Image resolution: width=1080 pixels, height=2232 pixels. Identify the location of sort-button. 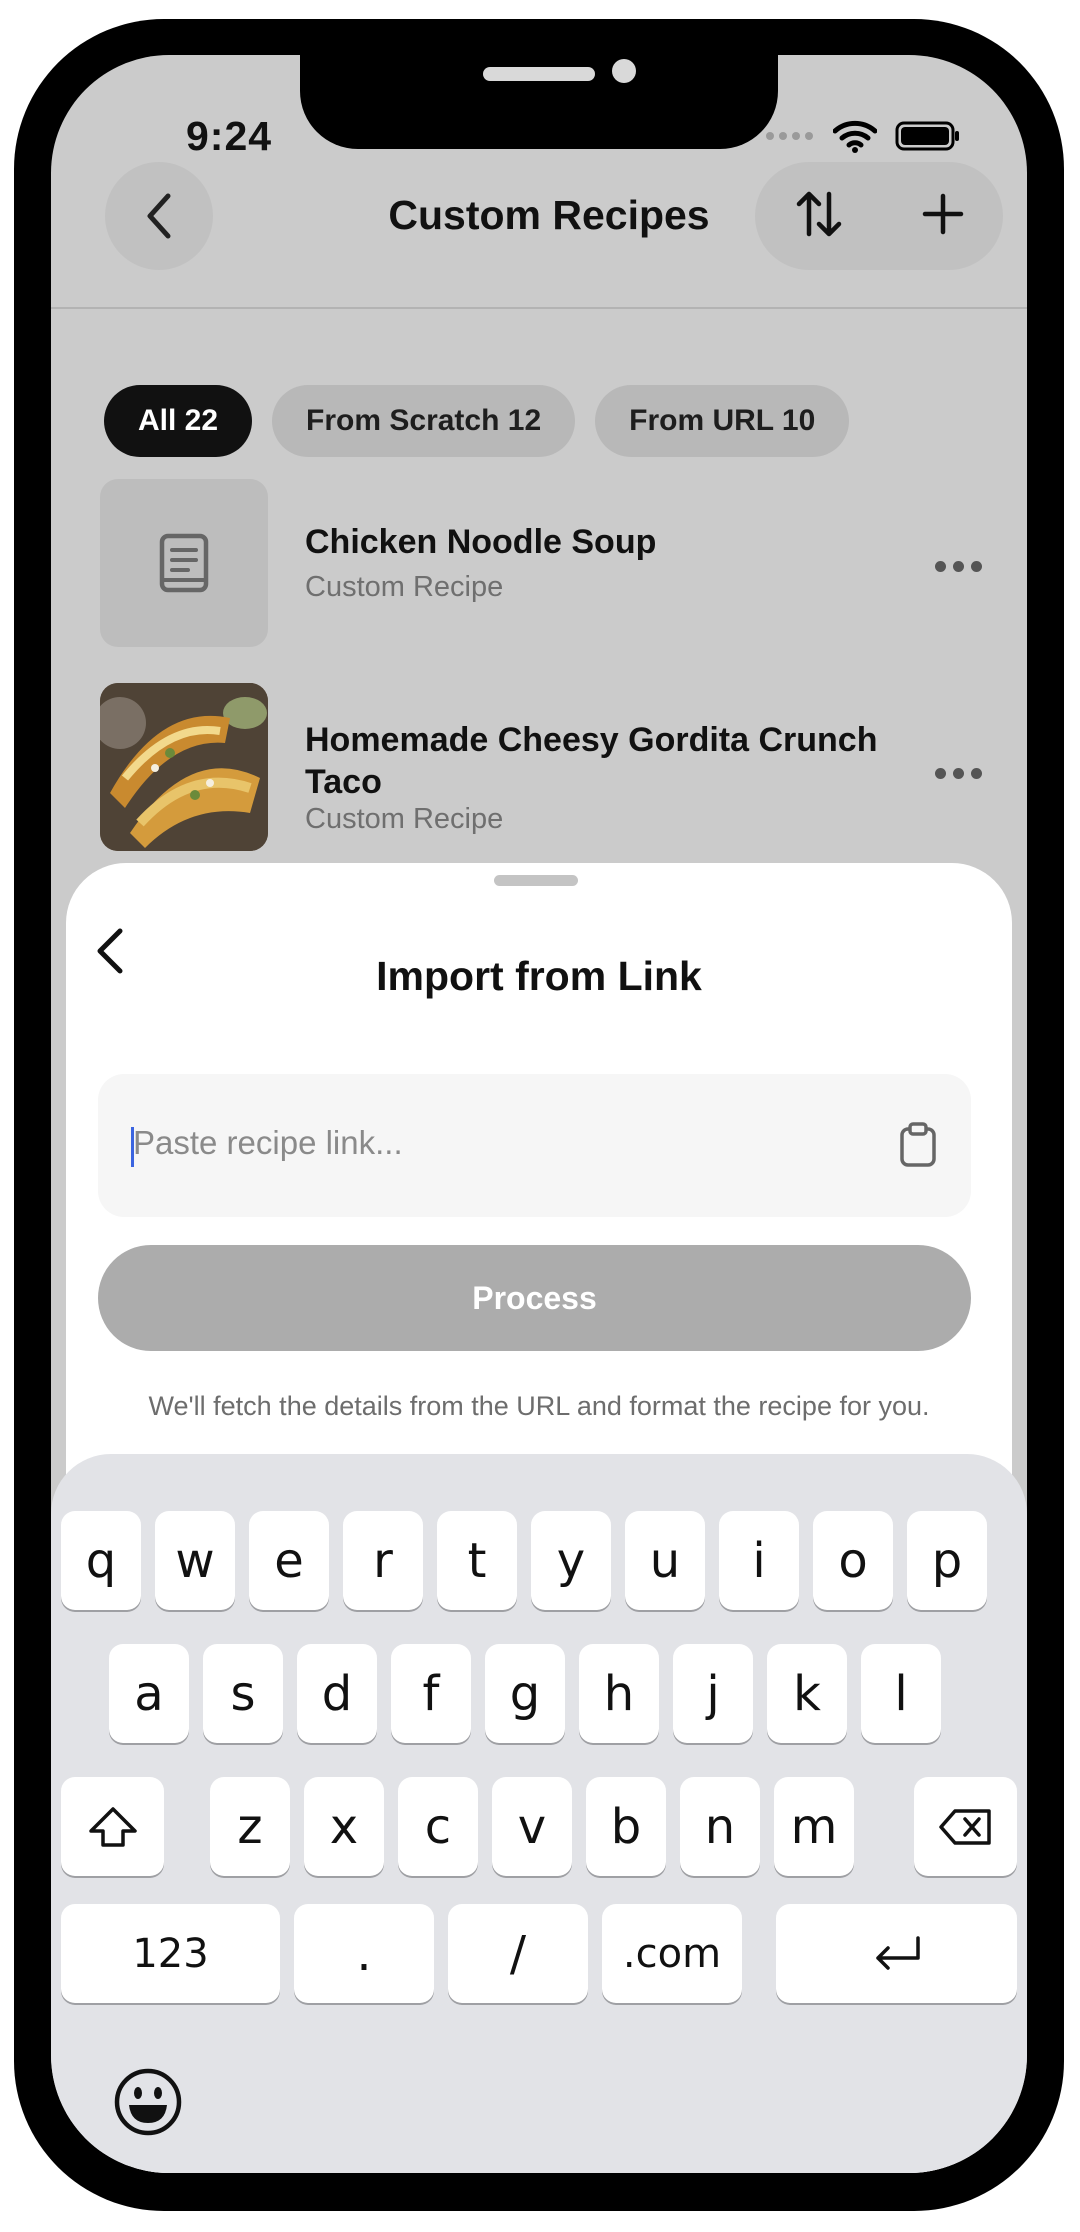
(819, 216).